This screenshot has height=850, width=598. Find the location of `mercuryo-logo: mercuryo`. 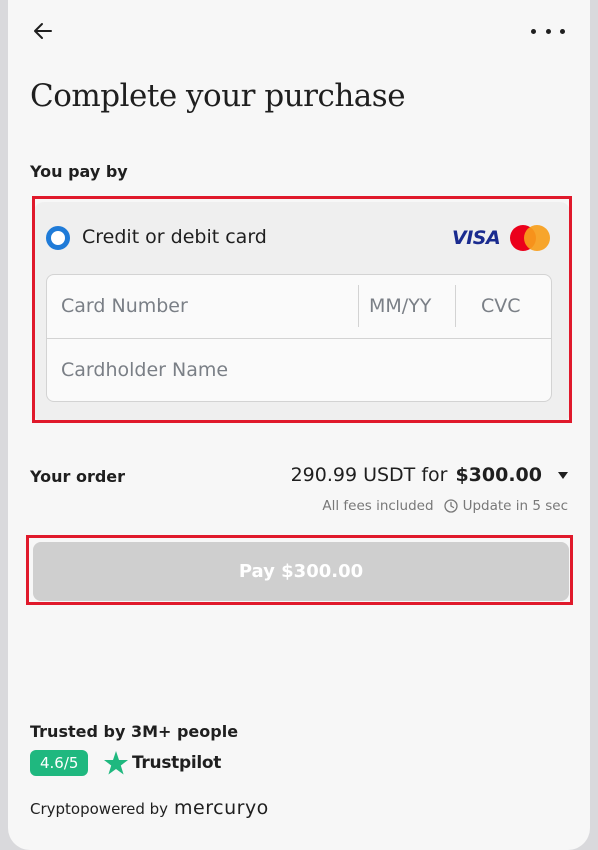

mercuryo-logo: mercuryo is located at coordinates (221, 808).